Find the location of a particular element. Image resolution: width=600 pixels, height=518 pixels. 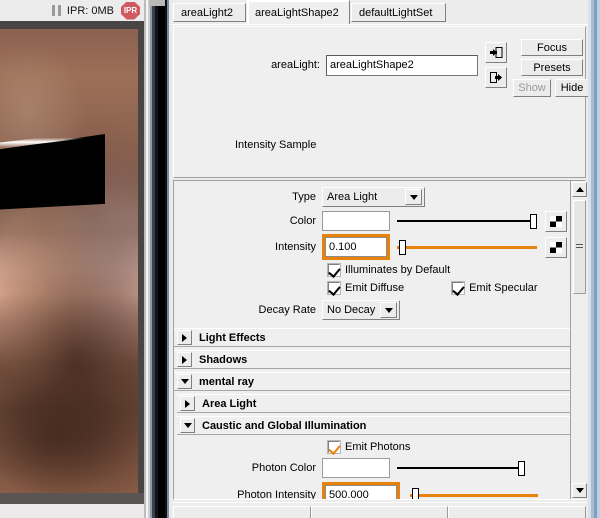

color-map-button is located at coordinates (556, 221).